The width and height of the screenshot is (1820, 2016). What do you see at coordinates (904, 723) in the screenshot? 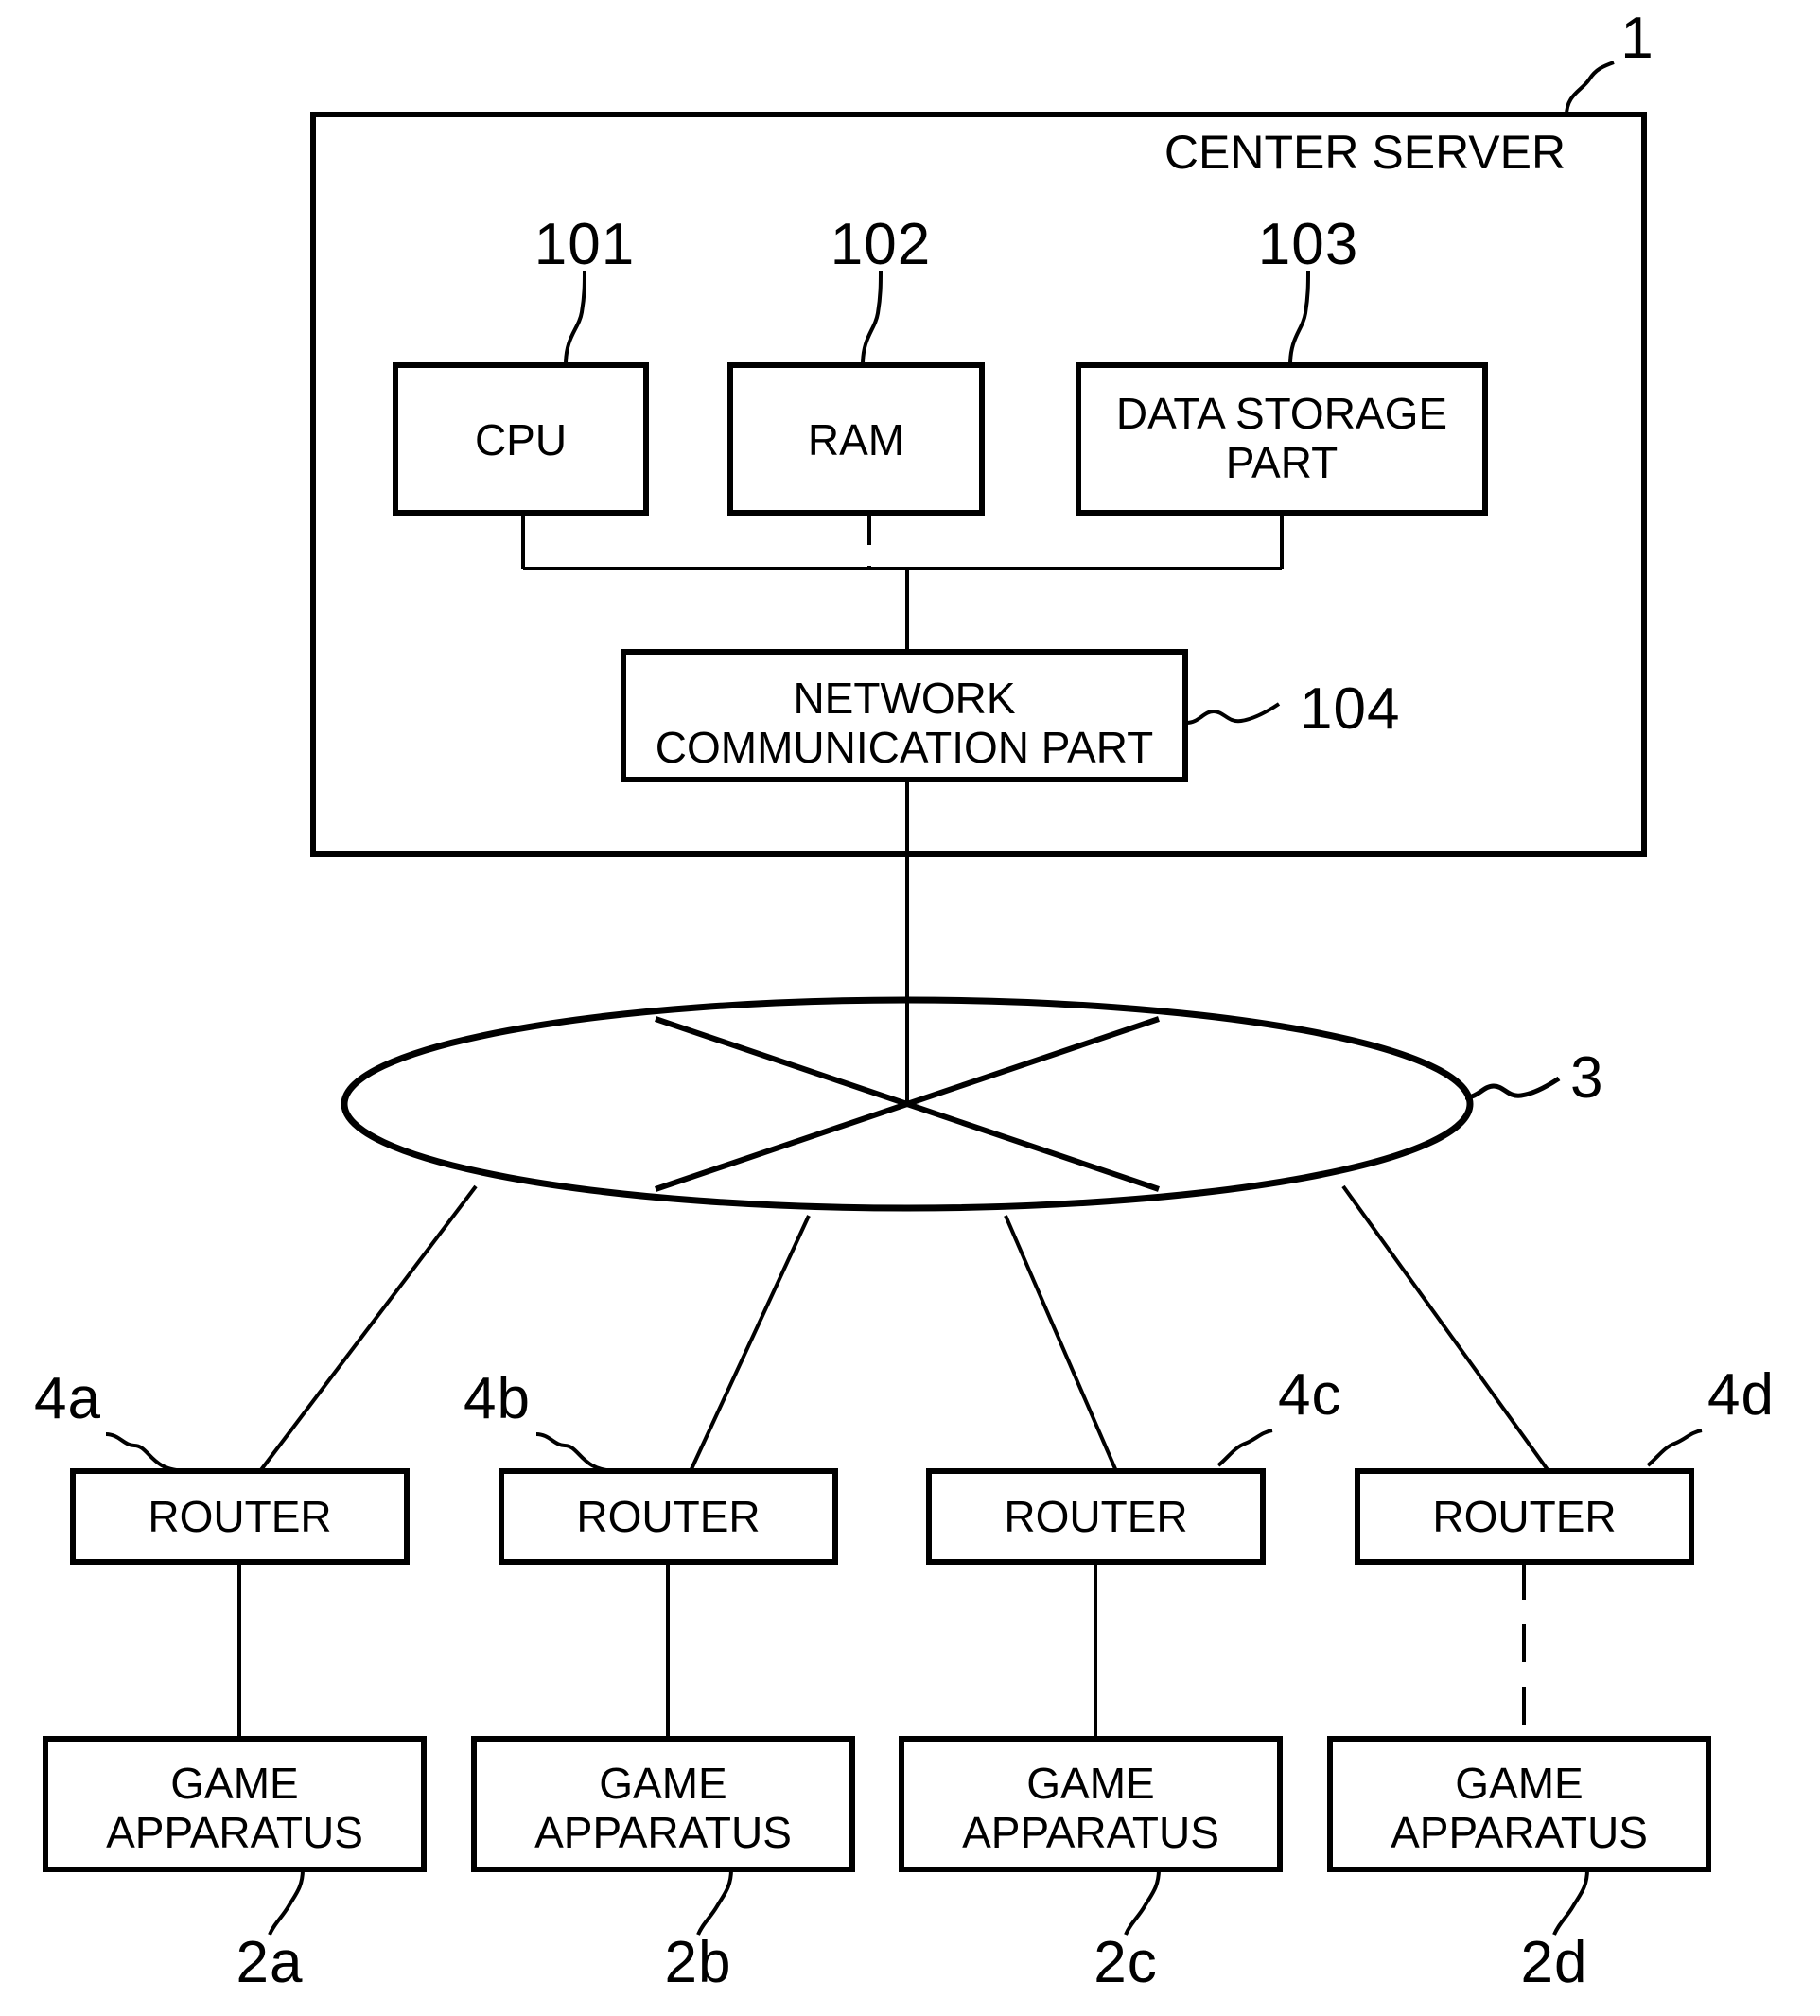
I see `network-communication-label: NETWORK COMMUNICATION PART` at bounding box center [904, 723].